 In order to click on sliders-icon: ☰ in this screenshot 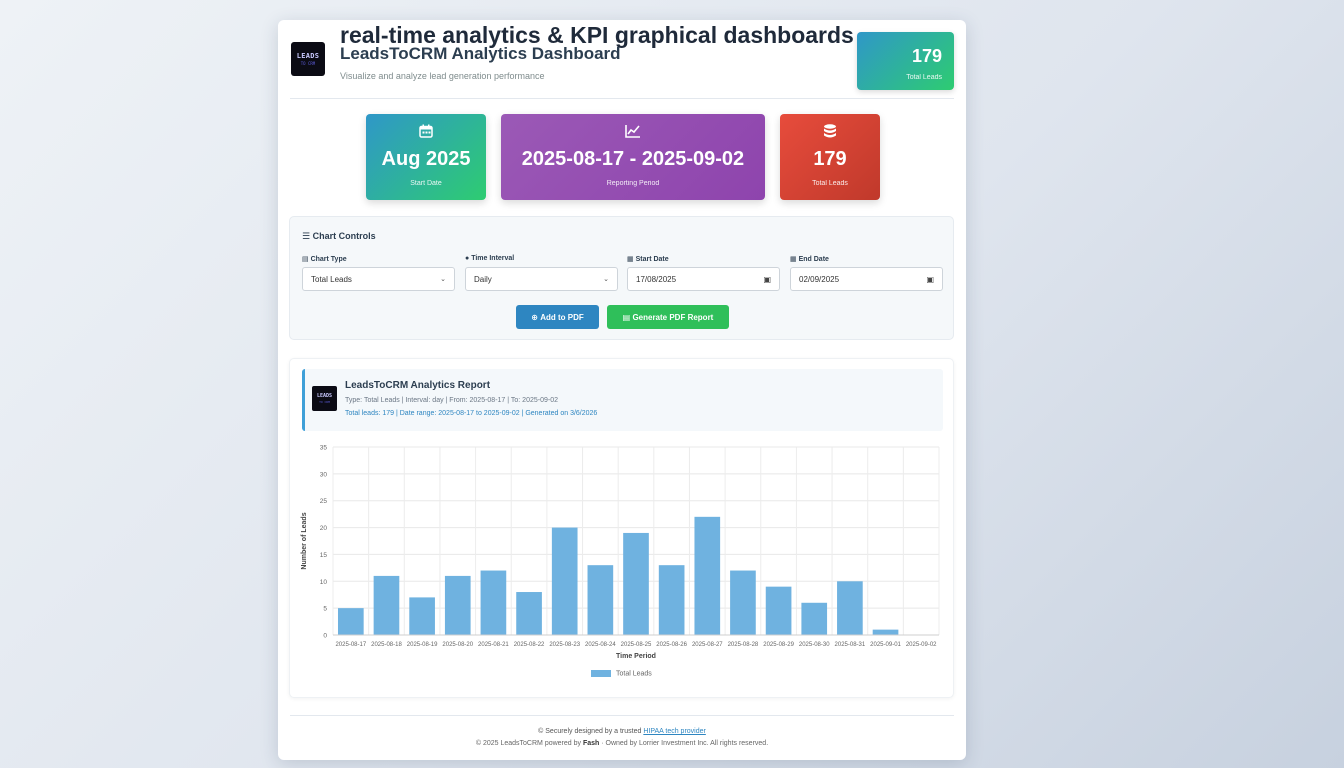, I will do `click(306, 236)`.